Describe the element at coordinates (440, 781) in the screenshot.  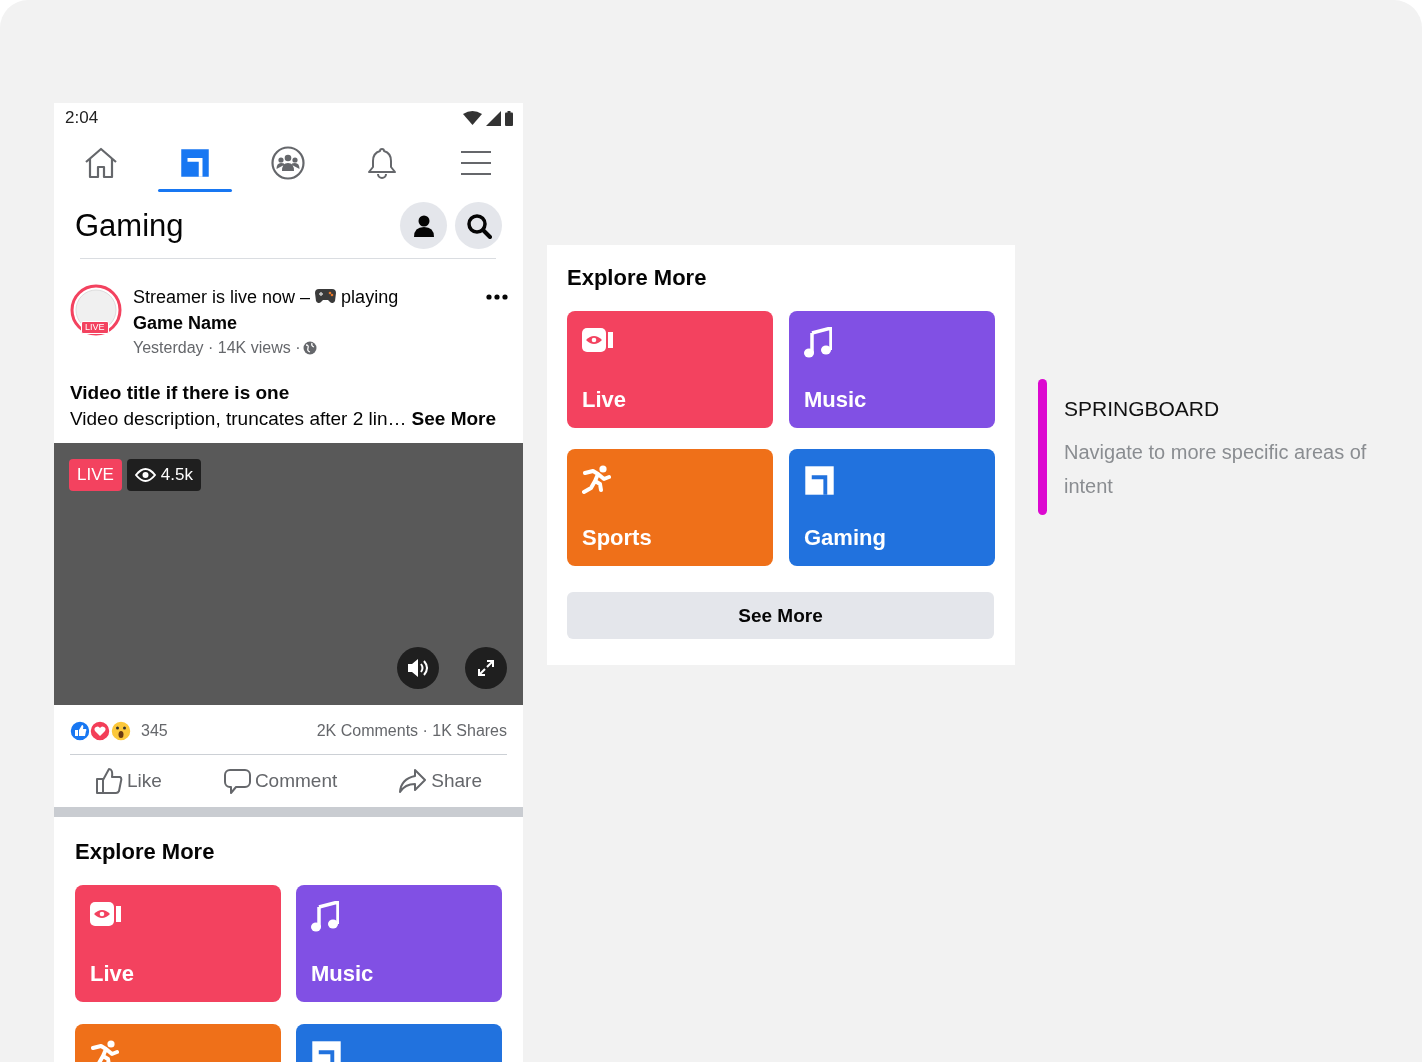
I see `share-button: Share` at that location.